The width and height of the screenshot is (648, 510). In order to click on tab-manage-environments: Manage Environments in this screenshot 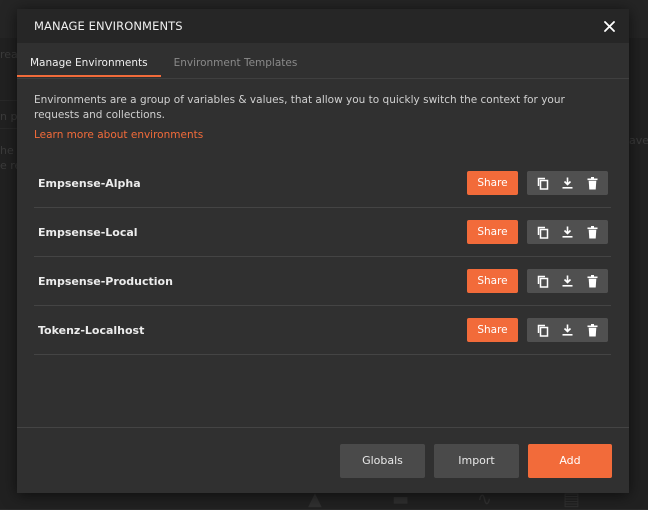, I will do `click(89, 60)`.